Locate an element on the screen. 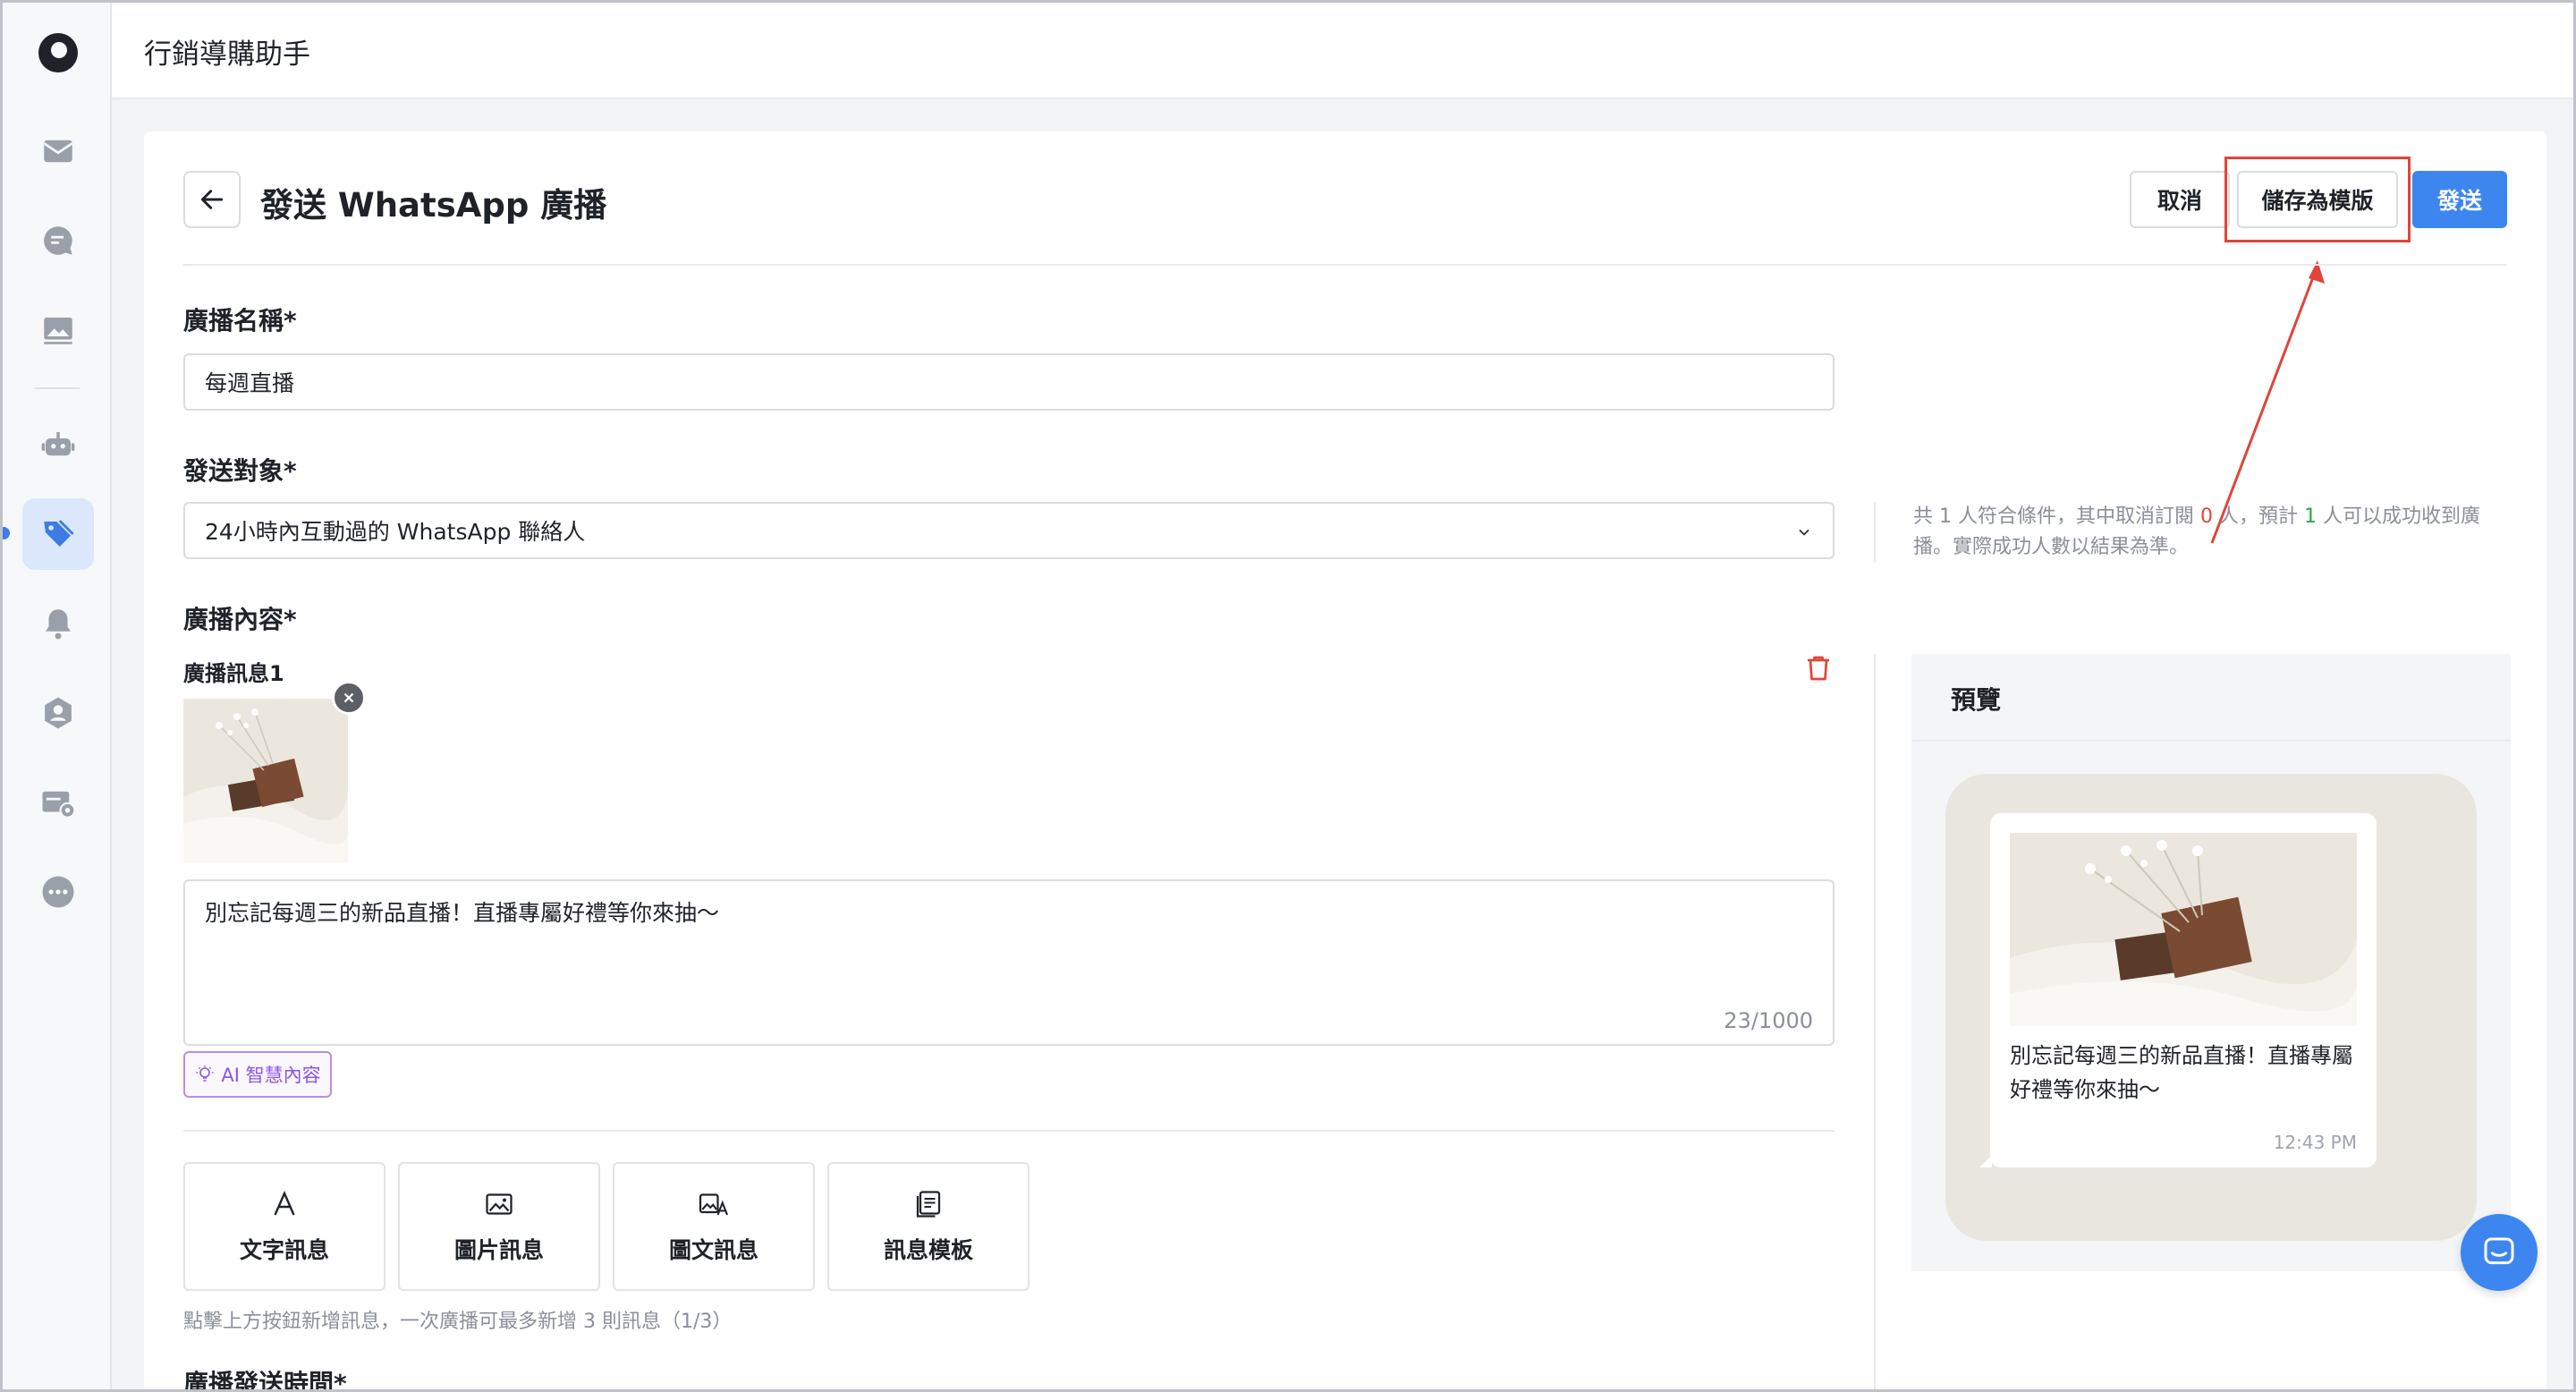 The width and height of the screenshot is (2576, 1392). chat-bubble-icon is located at coordinates (2499, 1251).